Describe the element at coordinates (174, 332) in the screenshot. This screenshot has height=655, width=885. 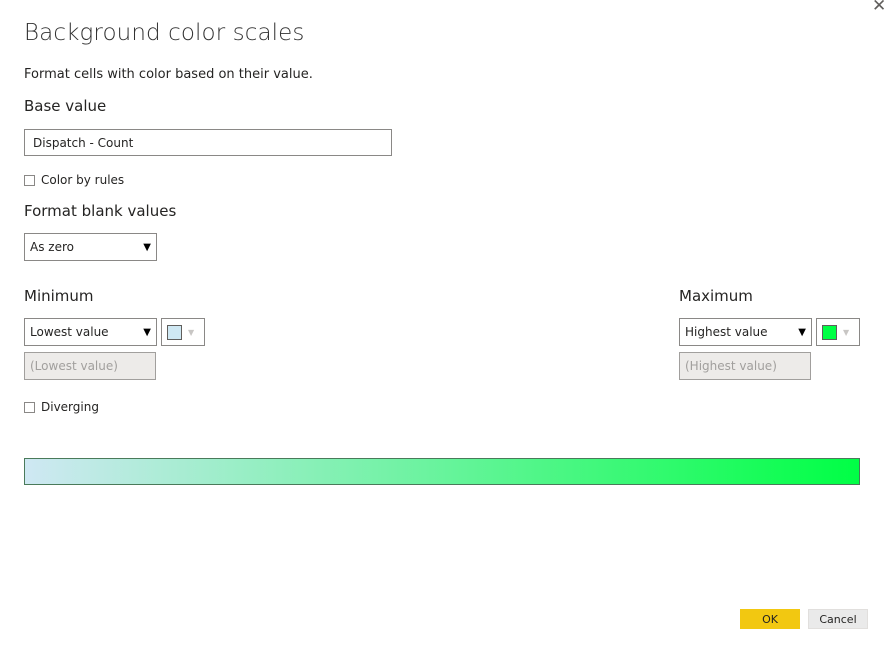
I see `minimum-color-swatch` at that location.